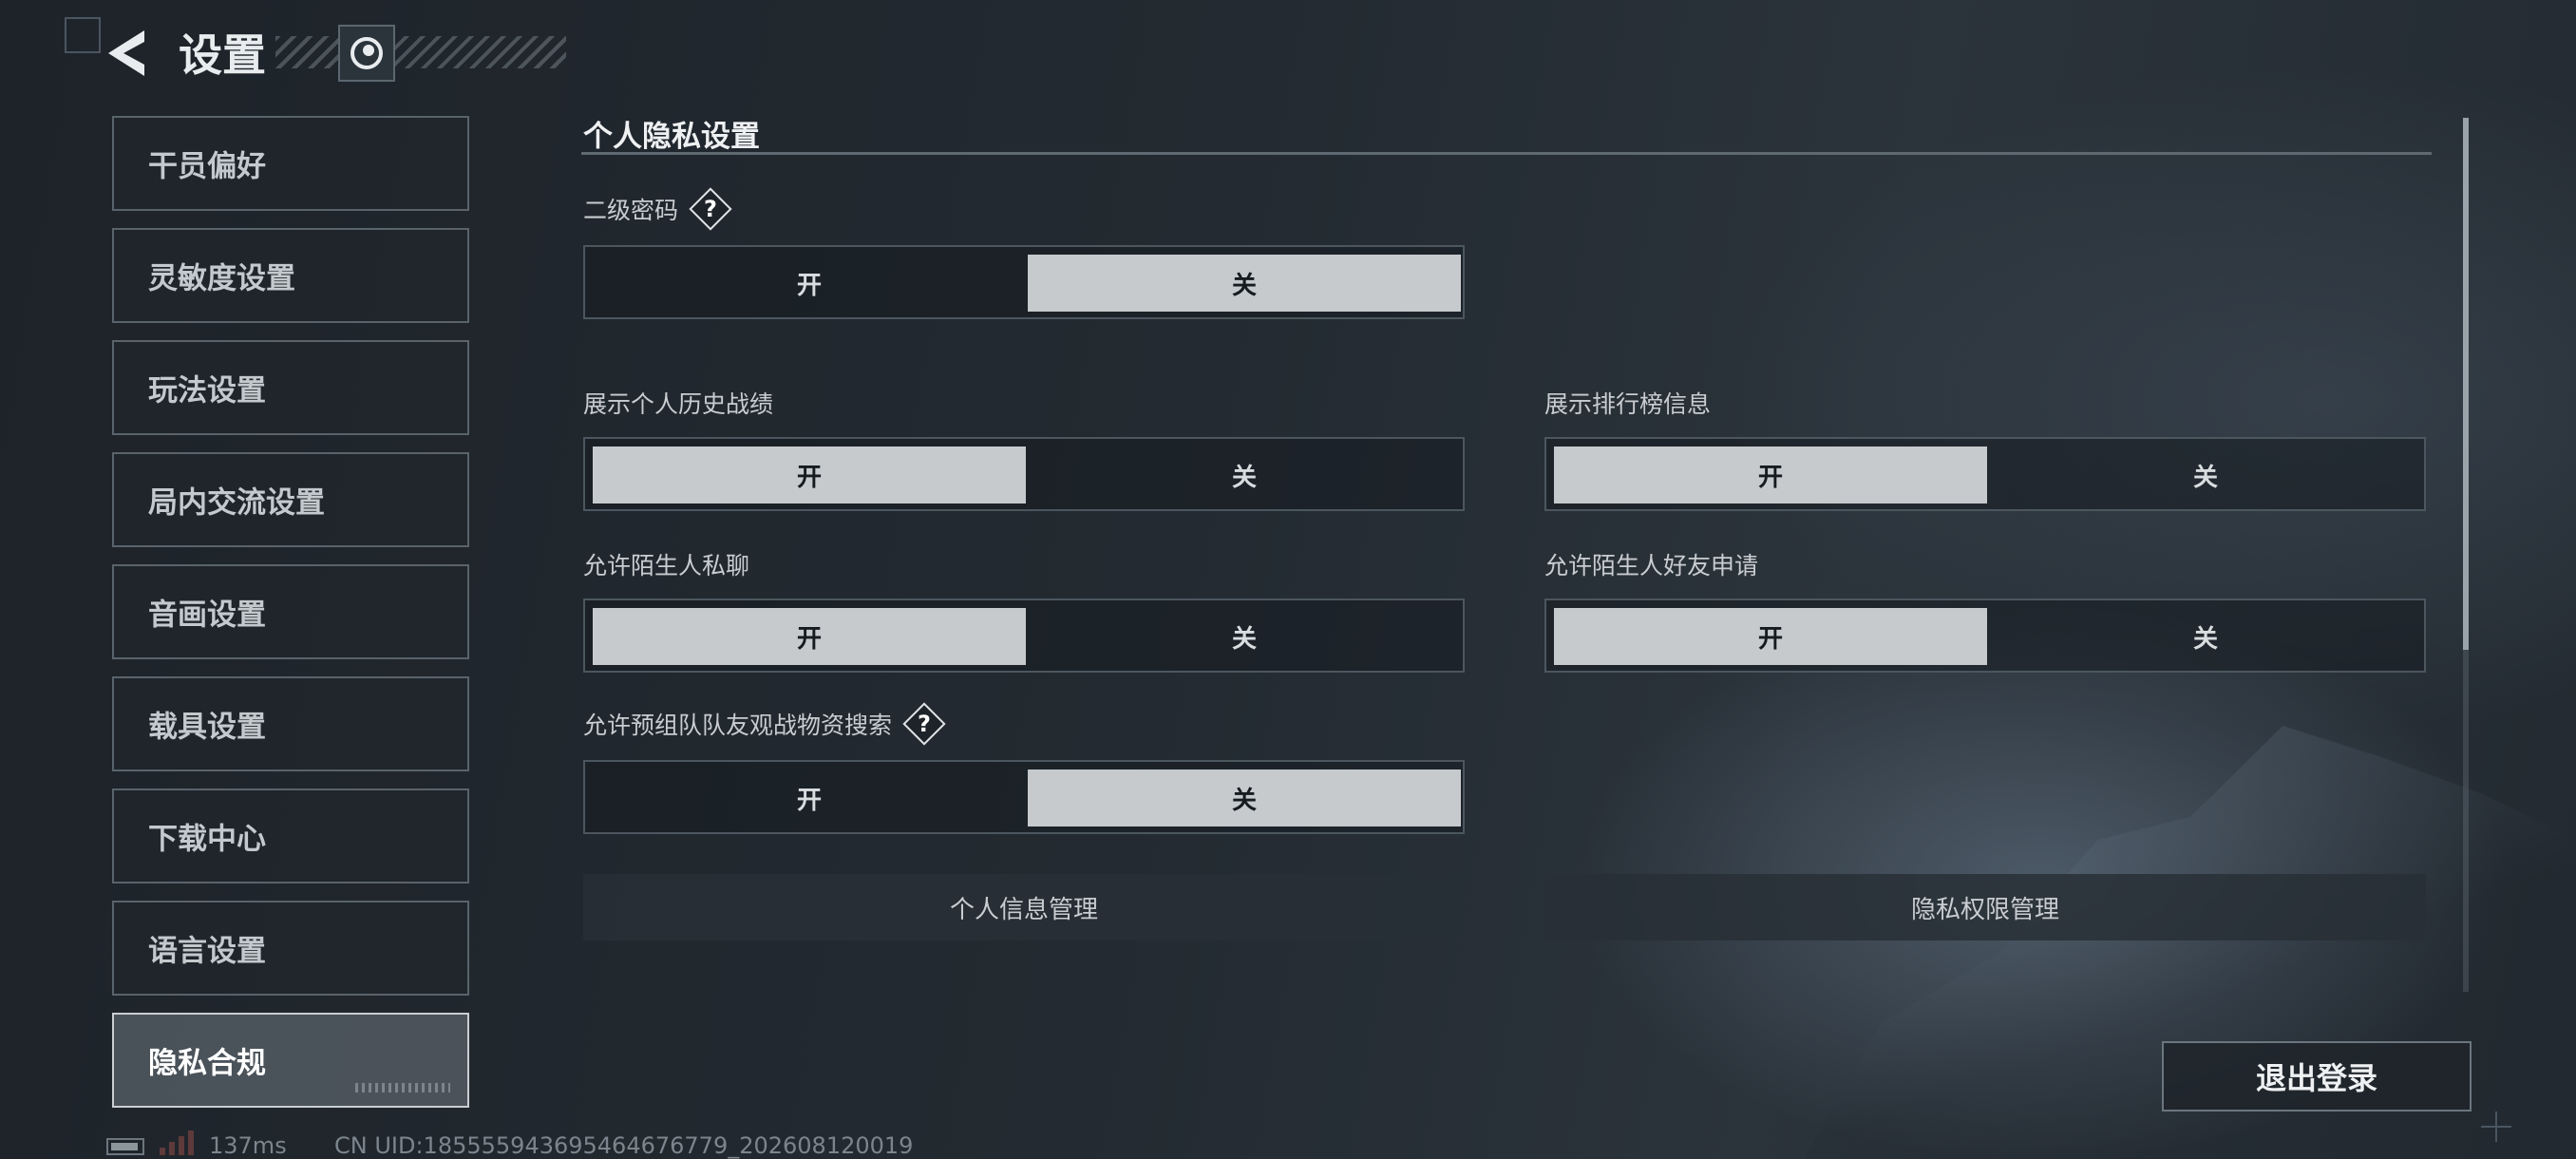 This screenshot has height=1159, width=2576. I want to click on sidebar-item-sensitivity: 灵敏度设置, so click(290, 275).